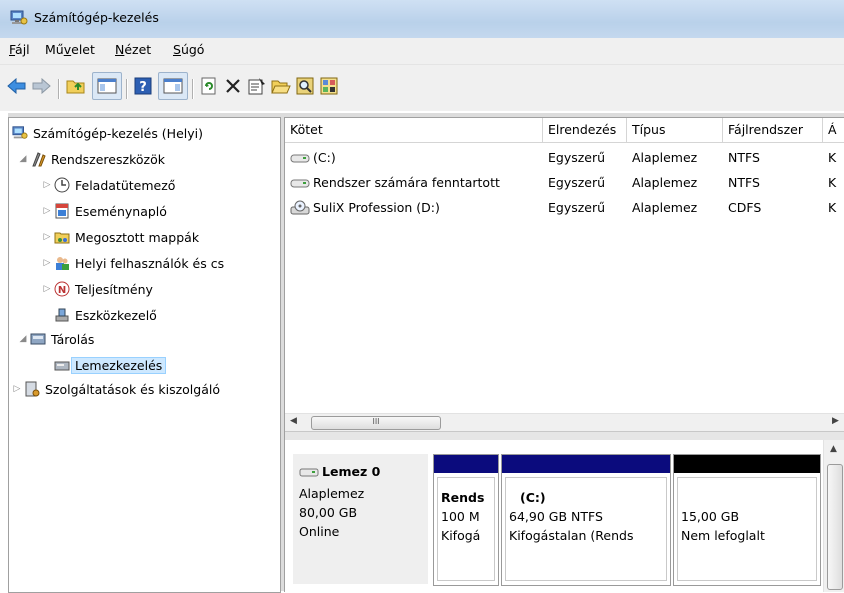  Describe the element at coordinates (339, 471) in the screenshot. I see `disk-title: Lemez 0` at that location.